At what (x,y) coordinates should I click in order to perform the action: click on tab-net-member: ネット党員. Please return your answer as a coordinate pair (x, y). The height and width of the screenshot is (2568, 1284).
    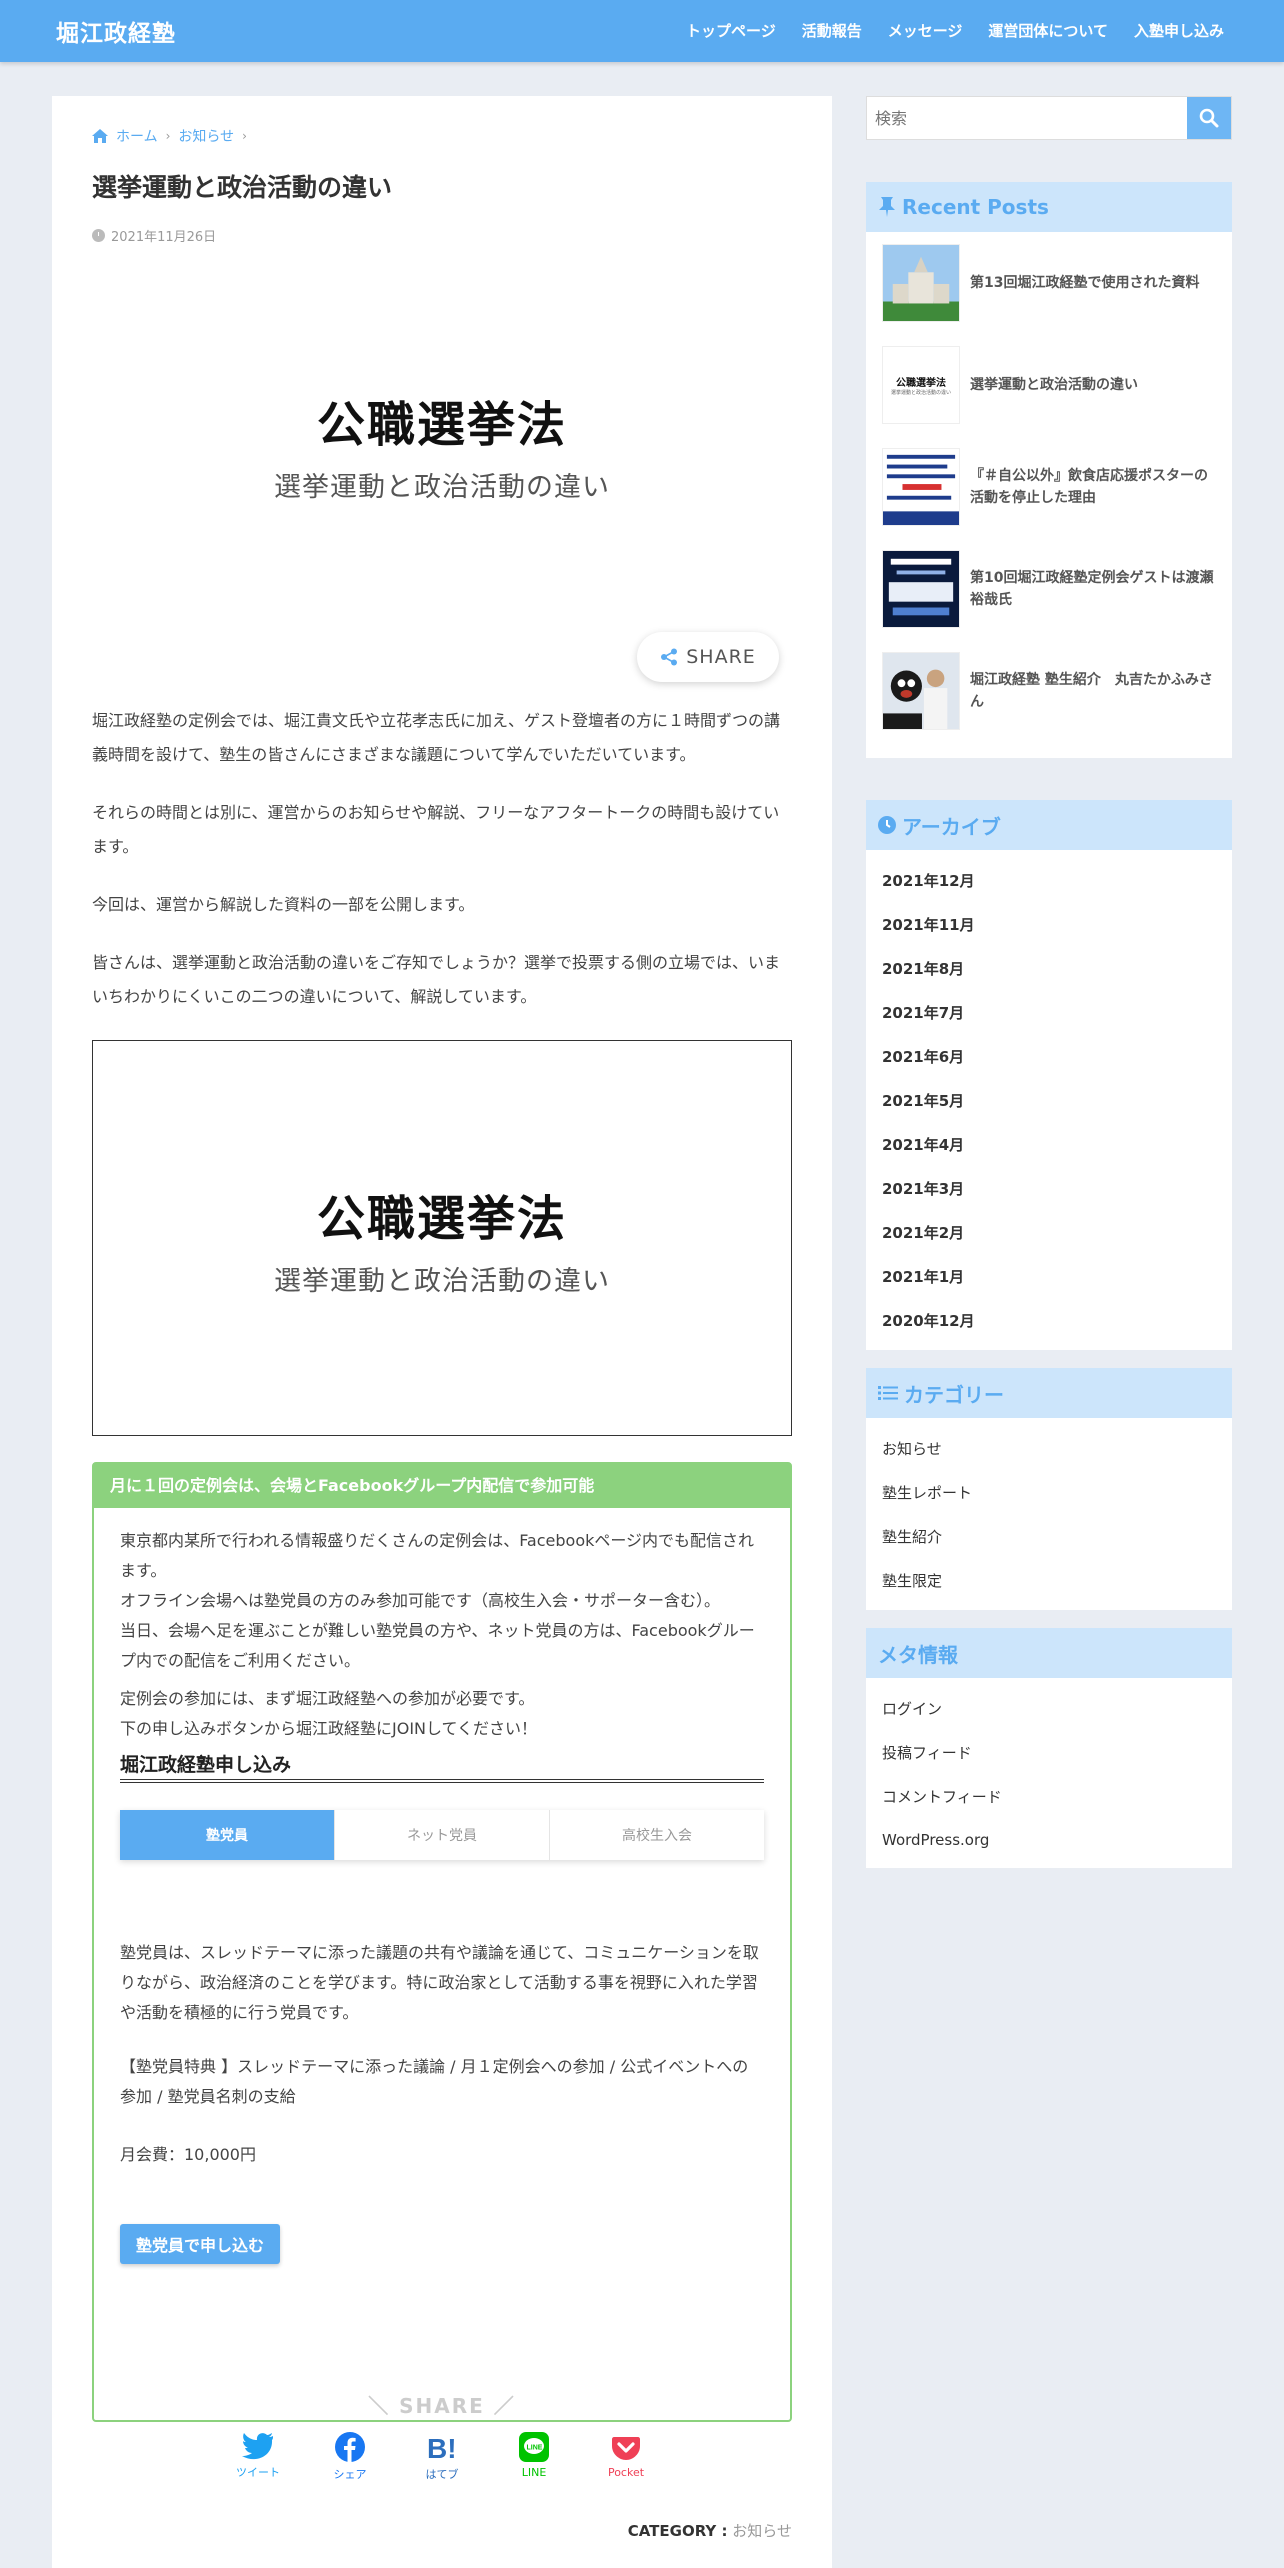
    Looking at the image, I should click on (442, 1835).